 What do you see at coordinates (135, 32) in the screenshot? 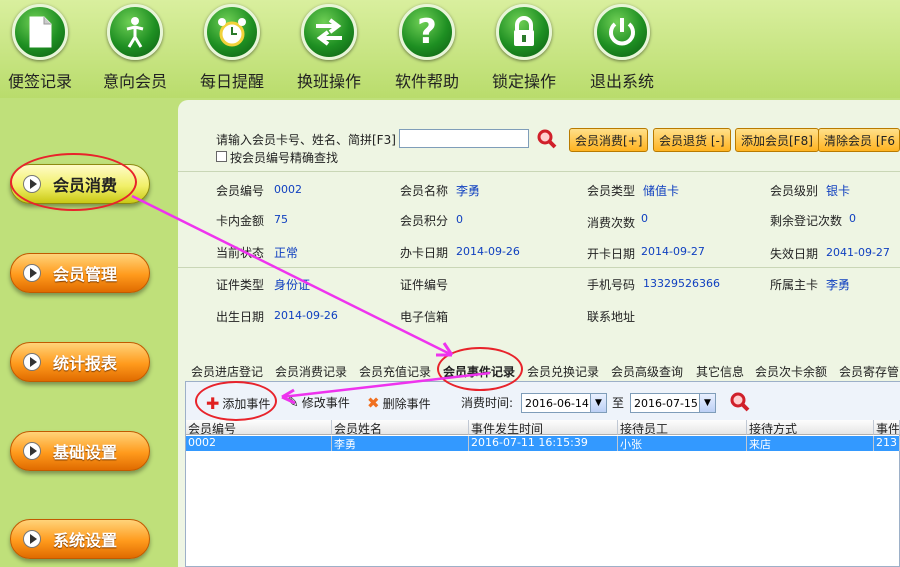
I see `person-icon` at bounding box center [135, 32].